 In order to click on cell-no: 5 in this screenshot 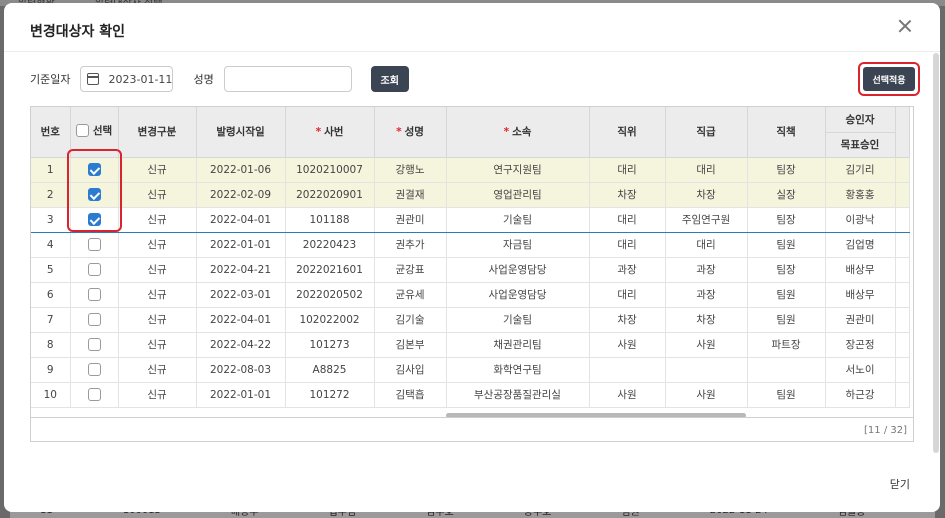, I will do `click(51, 270)`.